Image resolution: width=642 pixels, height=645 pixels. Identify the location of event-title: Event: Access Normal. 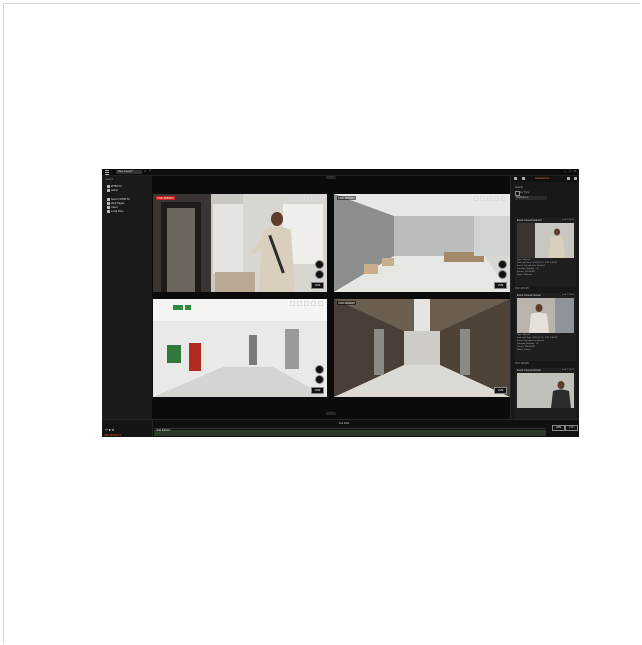
(529, 370).